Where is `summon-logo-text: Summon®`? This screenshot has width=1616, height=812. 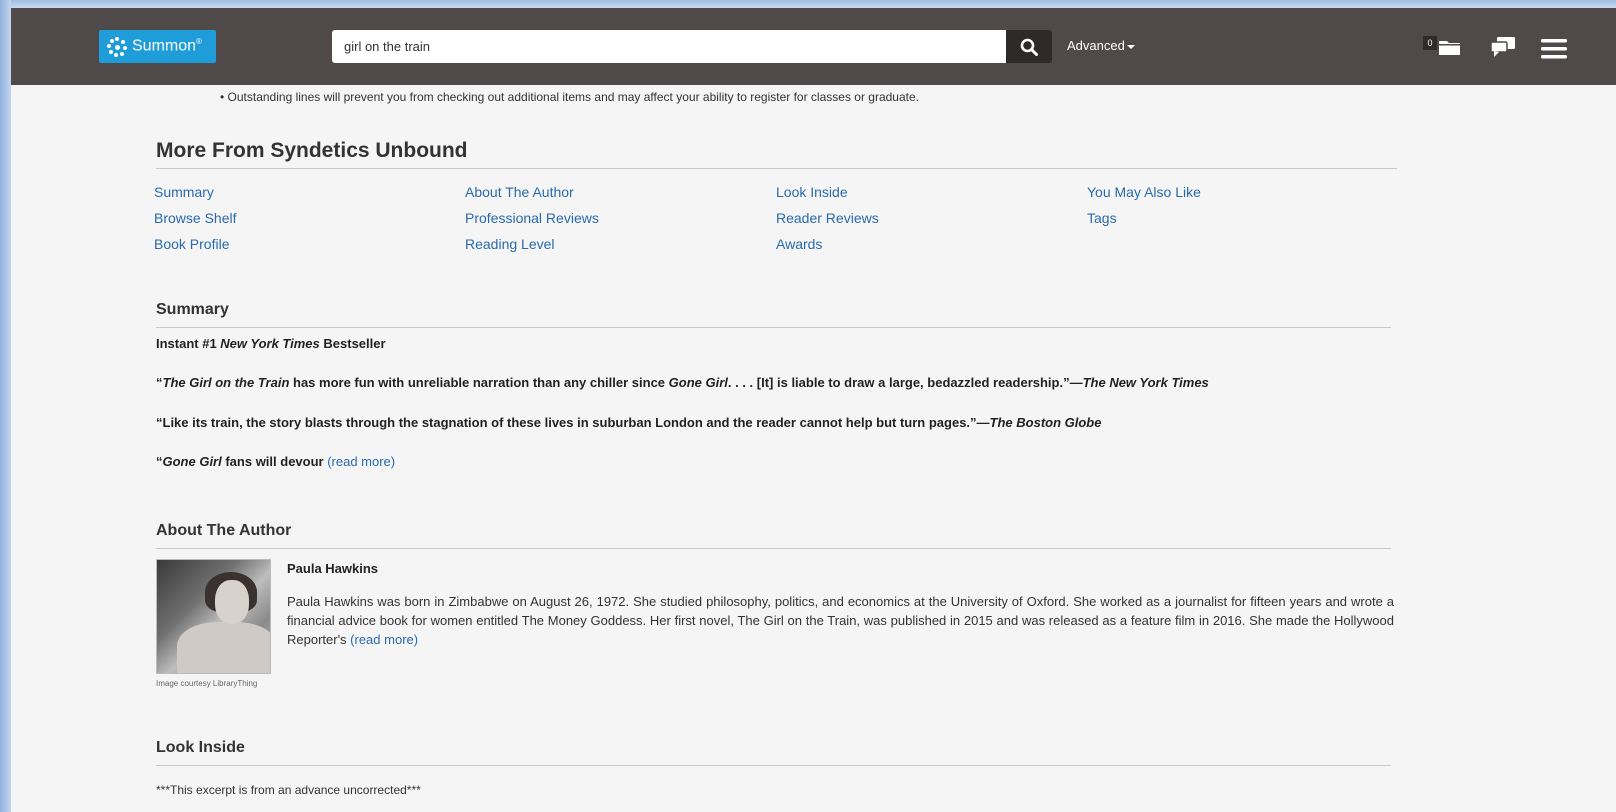
summon-logo-text: Summon® is located at coordinates (167, 46).